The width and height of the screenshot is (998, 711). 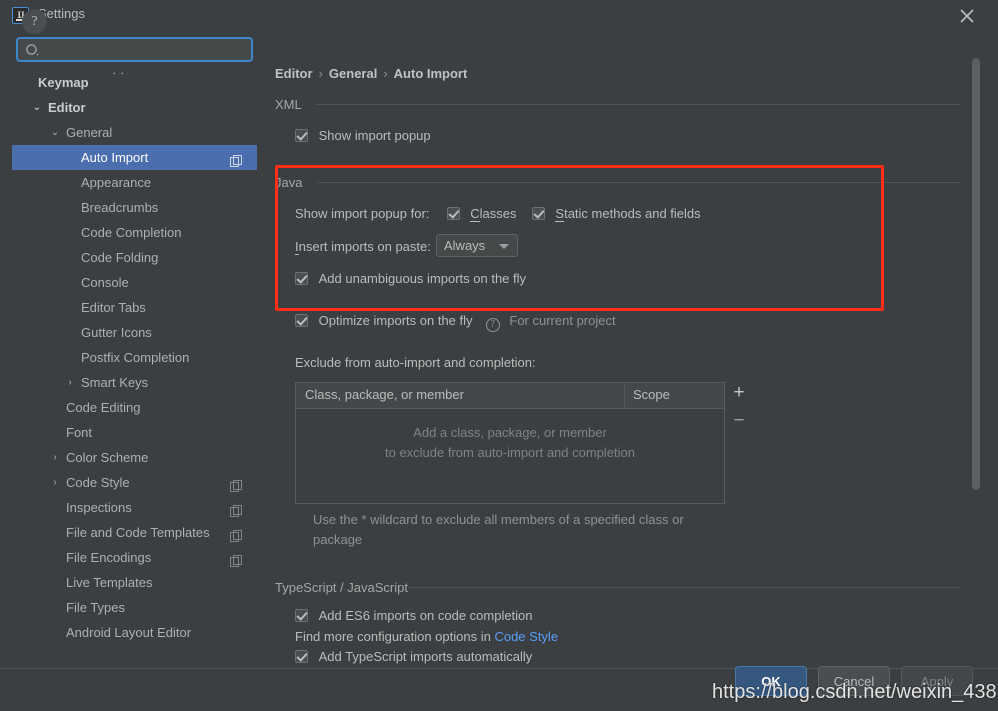 What do you see at coordinates (79, 432) in the screenshot?
I see `sidebar-item-label: Font` at bounding box center [79, 432].